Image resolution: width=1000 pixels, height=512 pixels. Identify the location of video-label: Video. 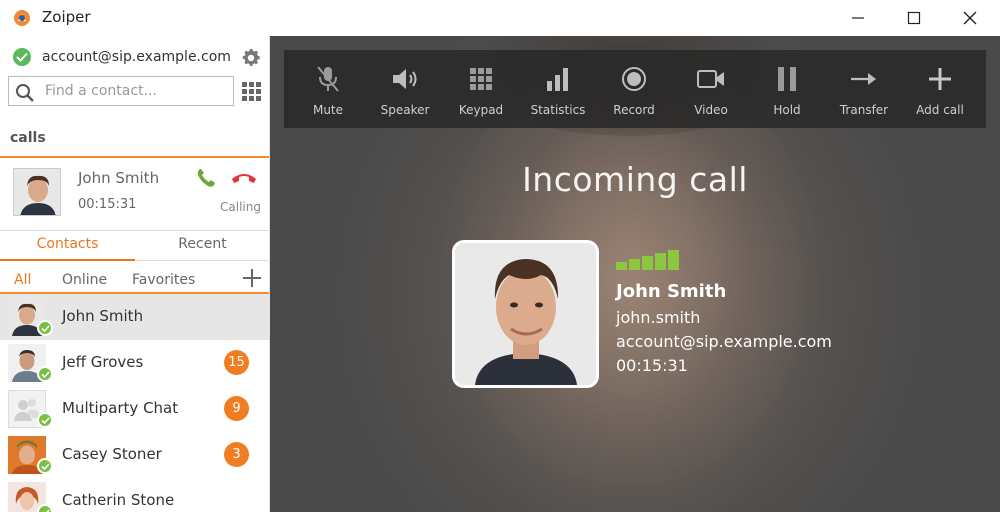
(711, 110).